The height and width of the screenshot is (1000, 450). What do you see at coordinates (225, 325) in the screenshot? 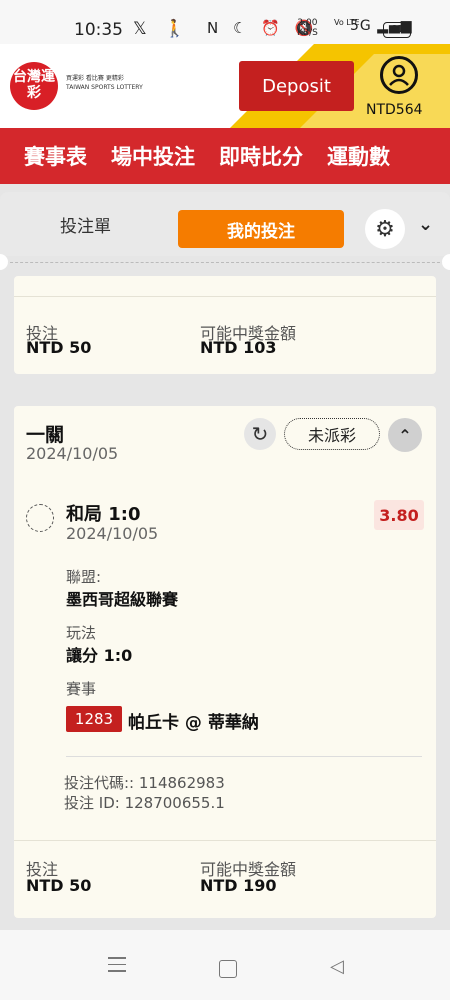
I see `bet-card: 投注 NTD 50 可能中獎金額 NTD 103` at bounding box center [225, 325].